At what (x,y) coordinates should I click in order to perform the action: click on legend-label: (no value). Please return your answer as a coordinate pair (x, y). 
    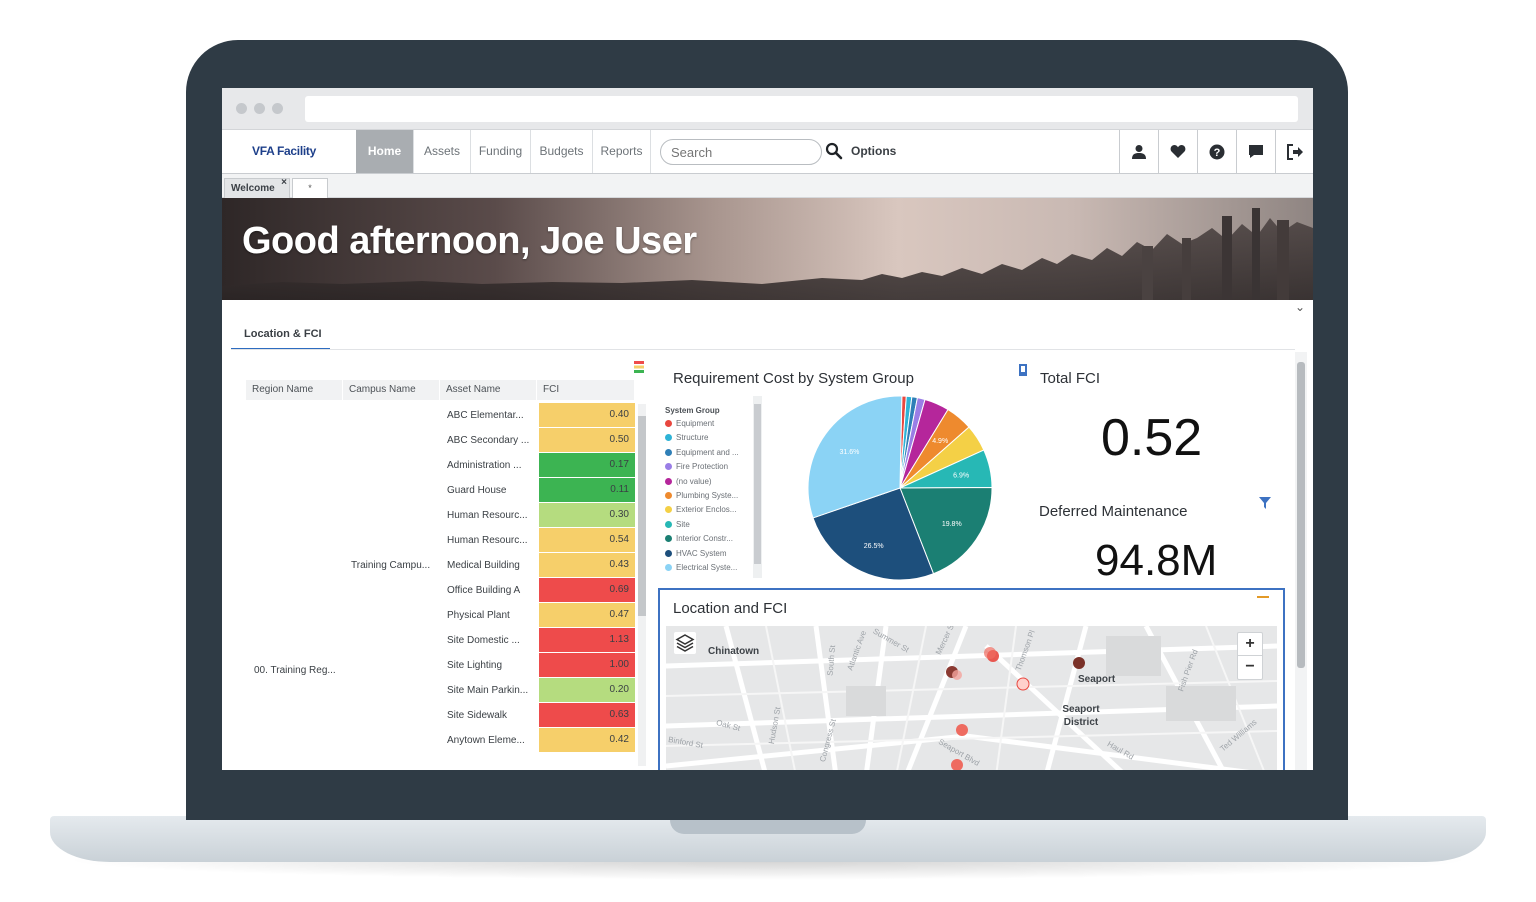
    Looking at the image, I should click on (694, 481).